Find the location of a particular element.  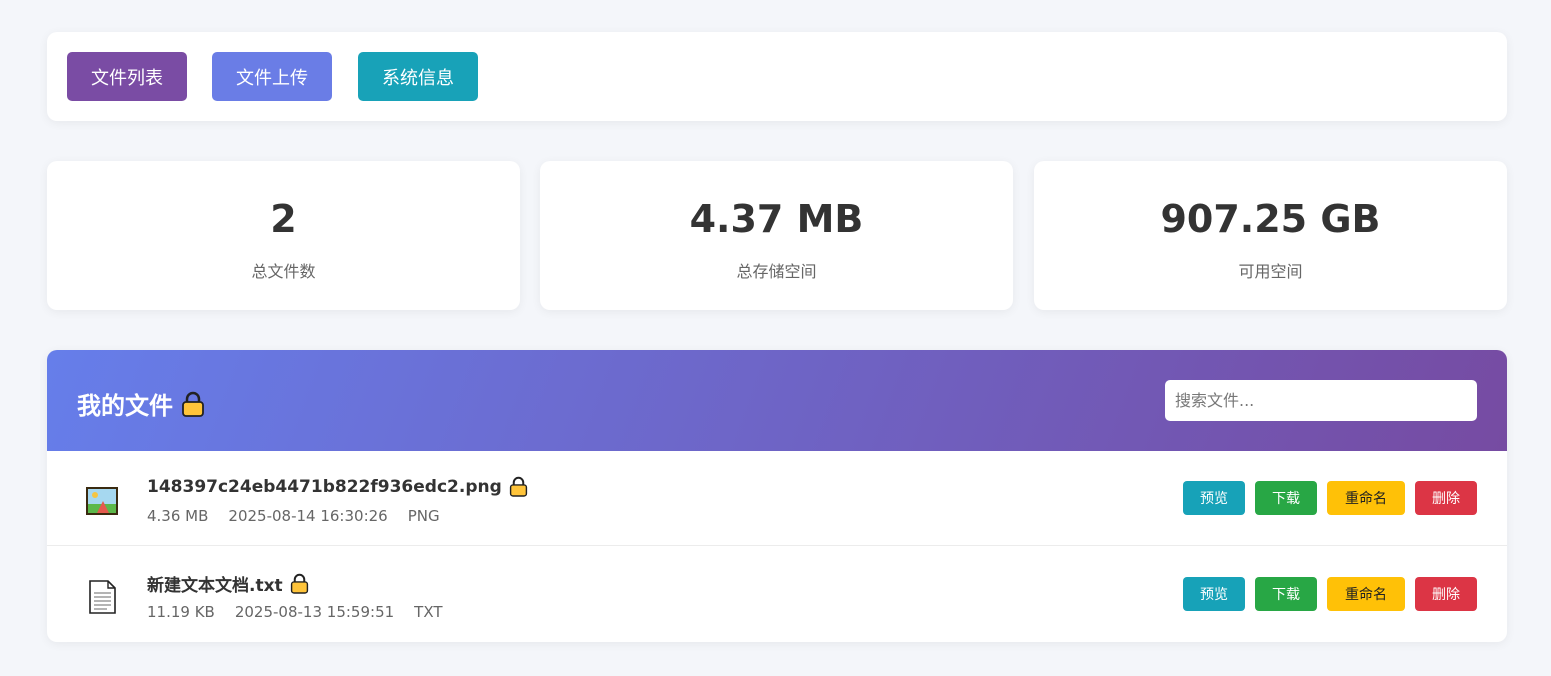

file-meta: 4.36 MB 2025-08-14 16:30:26 PNG is located at coordinates (293, 516).